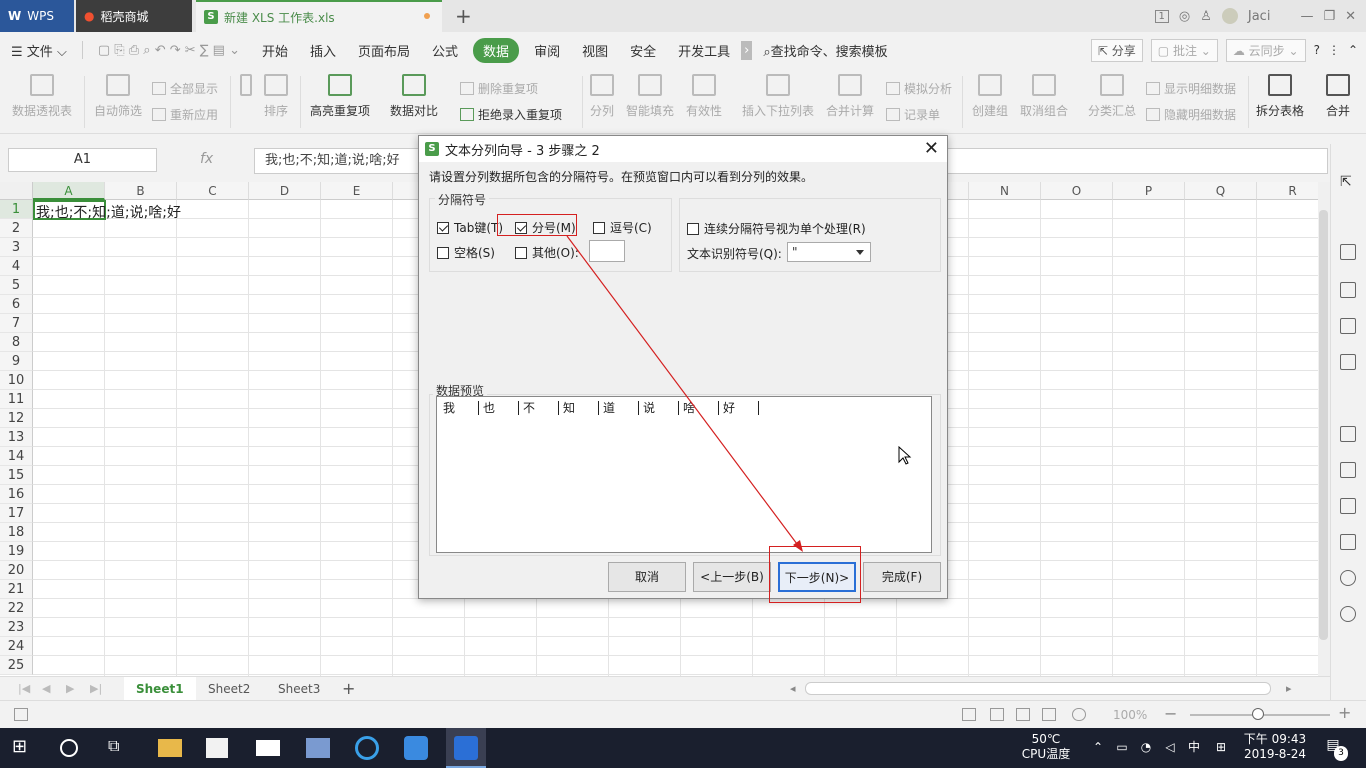  Describe the element at coordinates (42, 96) in the screenshot. I see `pivot-table-button: 数据透视表` at that location.